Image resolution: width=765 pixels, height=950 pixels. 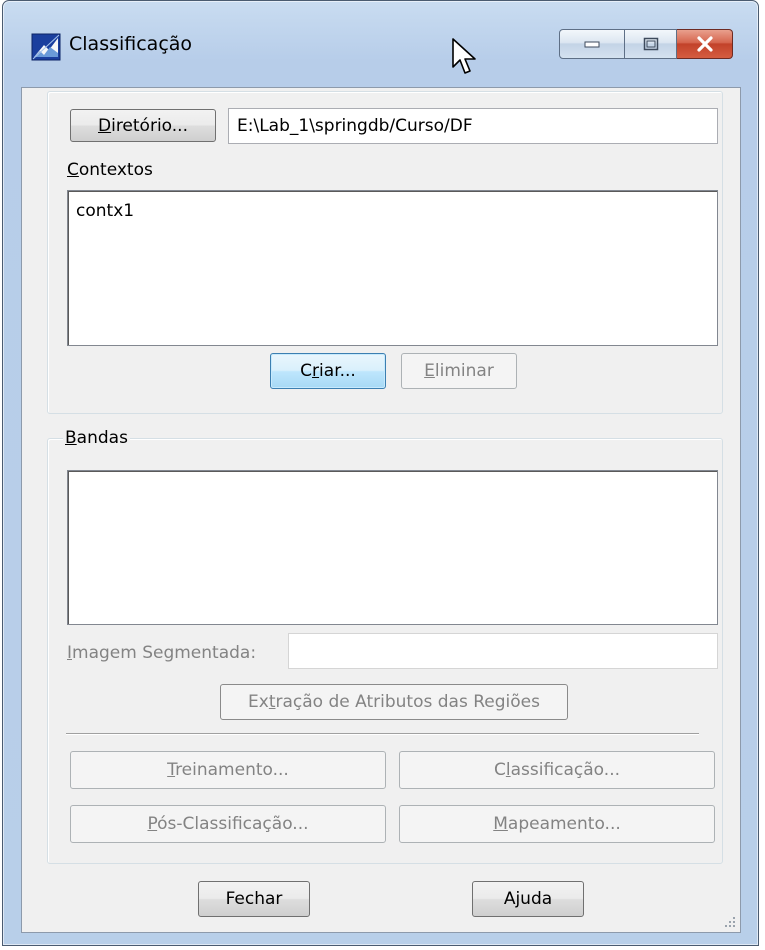 What do you see at coordinates (464, 56) in the screenshot?
I see `mouse-cursor-icon` at bounding box center [464, 56].